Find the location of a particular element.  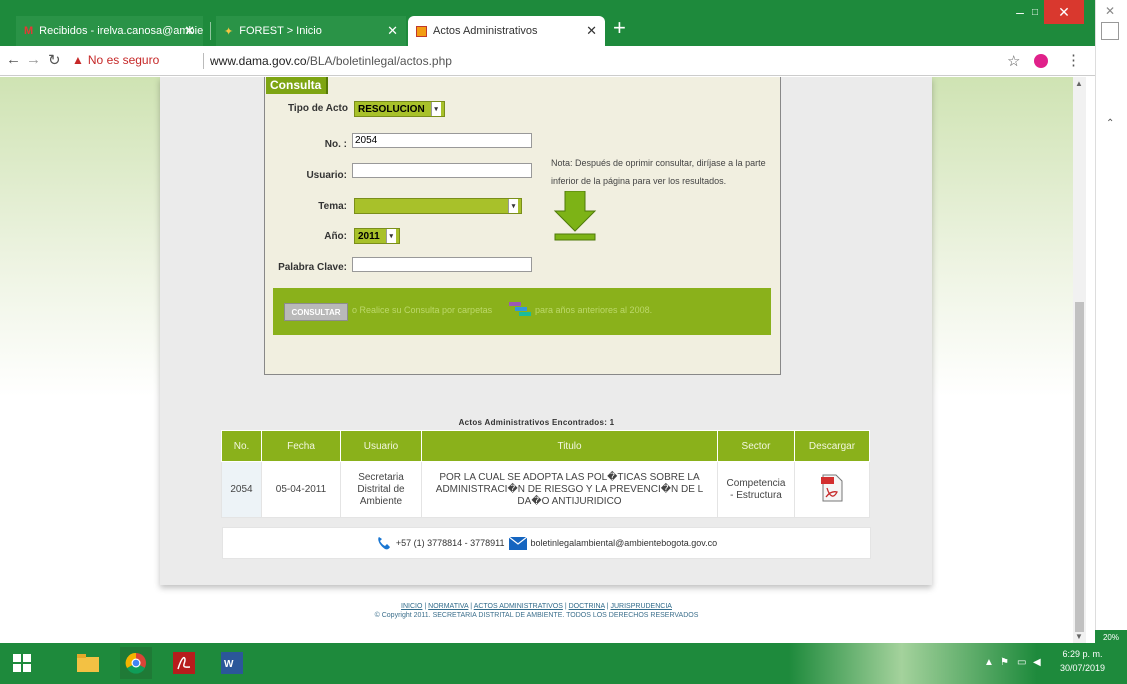

anio-label: Año: is located at coordinates (335, 236).